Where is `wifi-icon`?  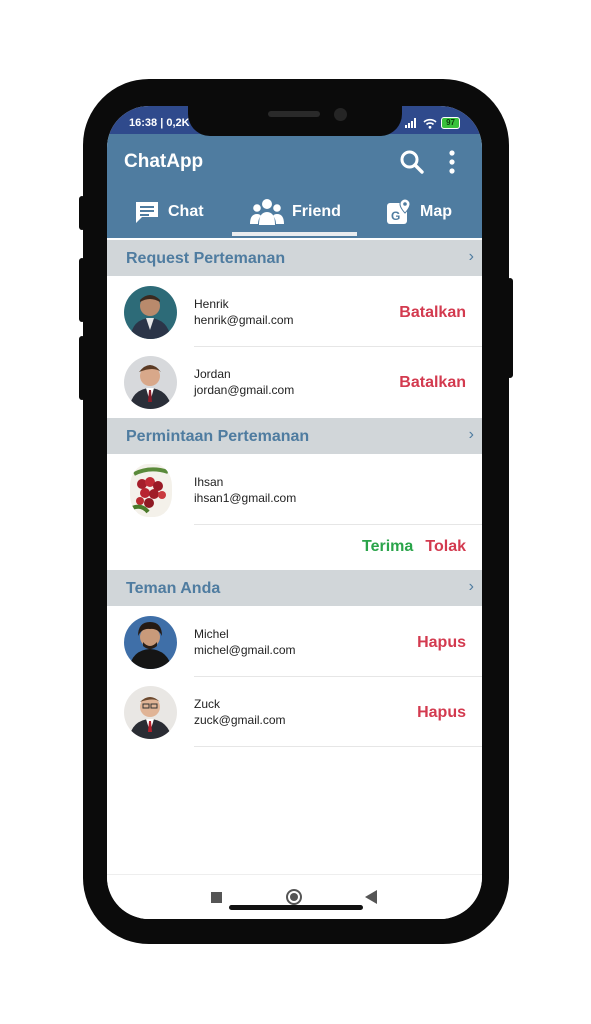 wifi-icon is located at coordinates (430, 123).